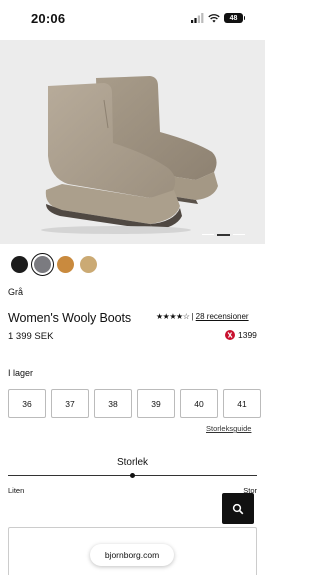 The height and width of the screenshot is (575, 320). I want to click on status-bar: 20:06 48, so click(132, 20).